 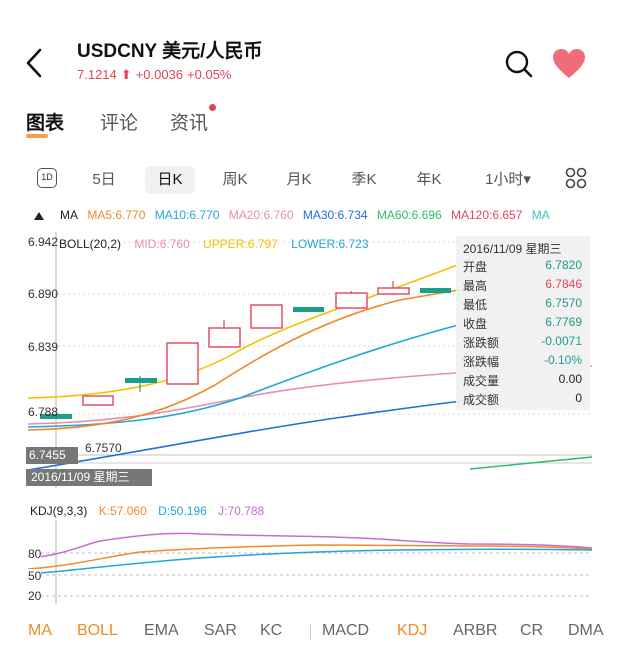 What do you see at coordinates (412, 631) in the screenshot?
I see `indicator-kdj: KDJ` at bounding box center [412, 631].